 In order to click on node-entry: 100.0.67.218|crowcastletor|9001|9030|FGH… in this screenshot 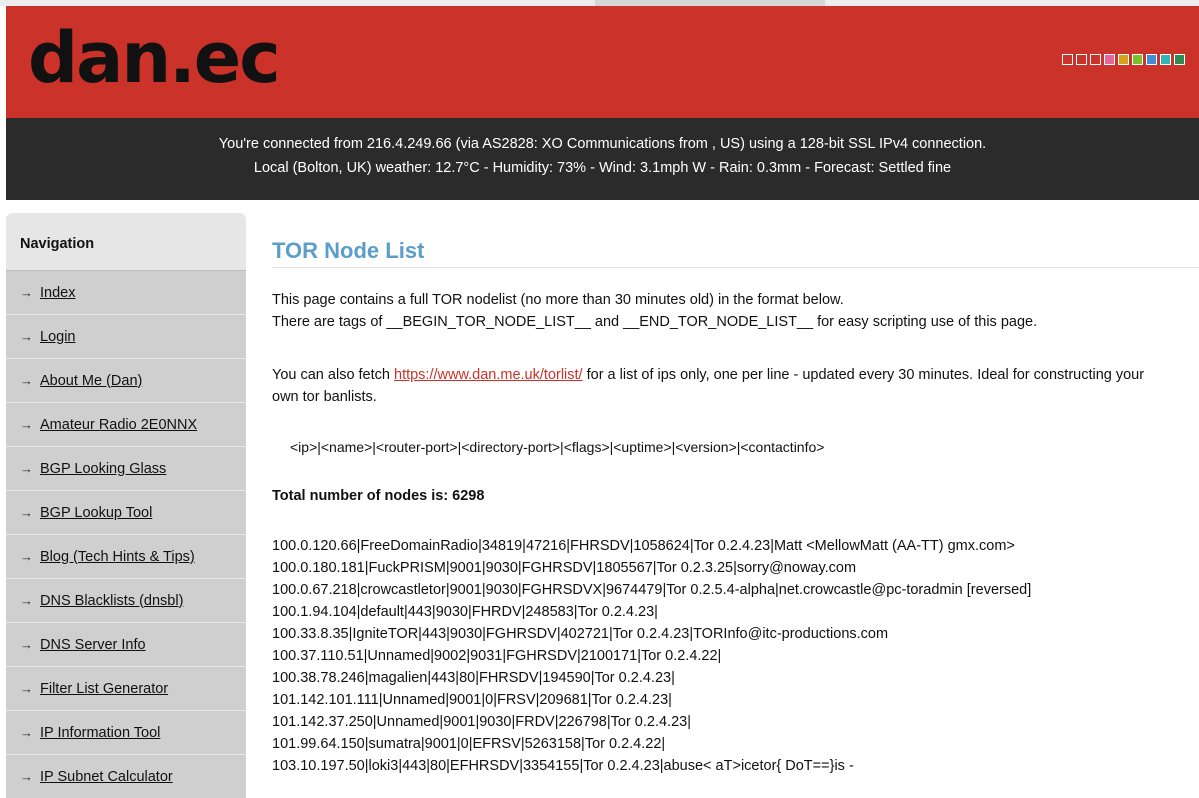, I will do `click(652, 590)`.